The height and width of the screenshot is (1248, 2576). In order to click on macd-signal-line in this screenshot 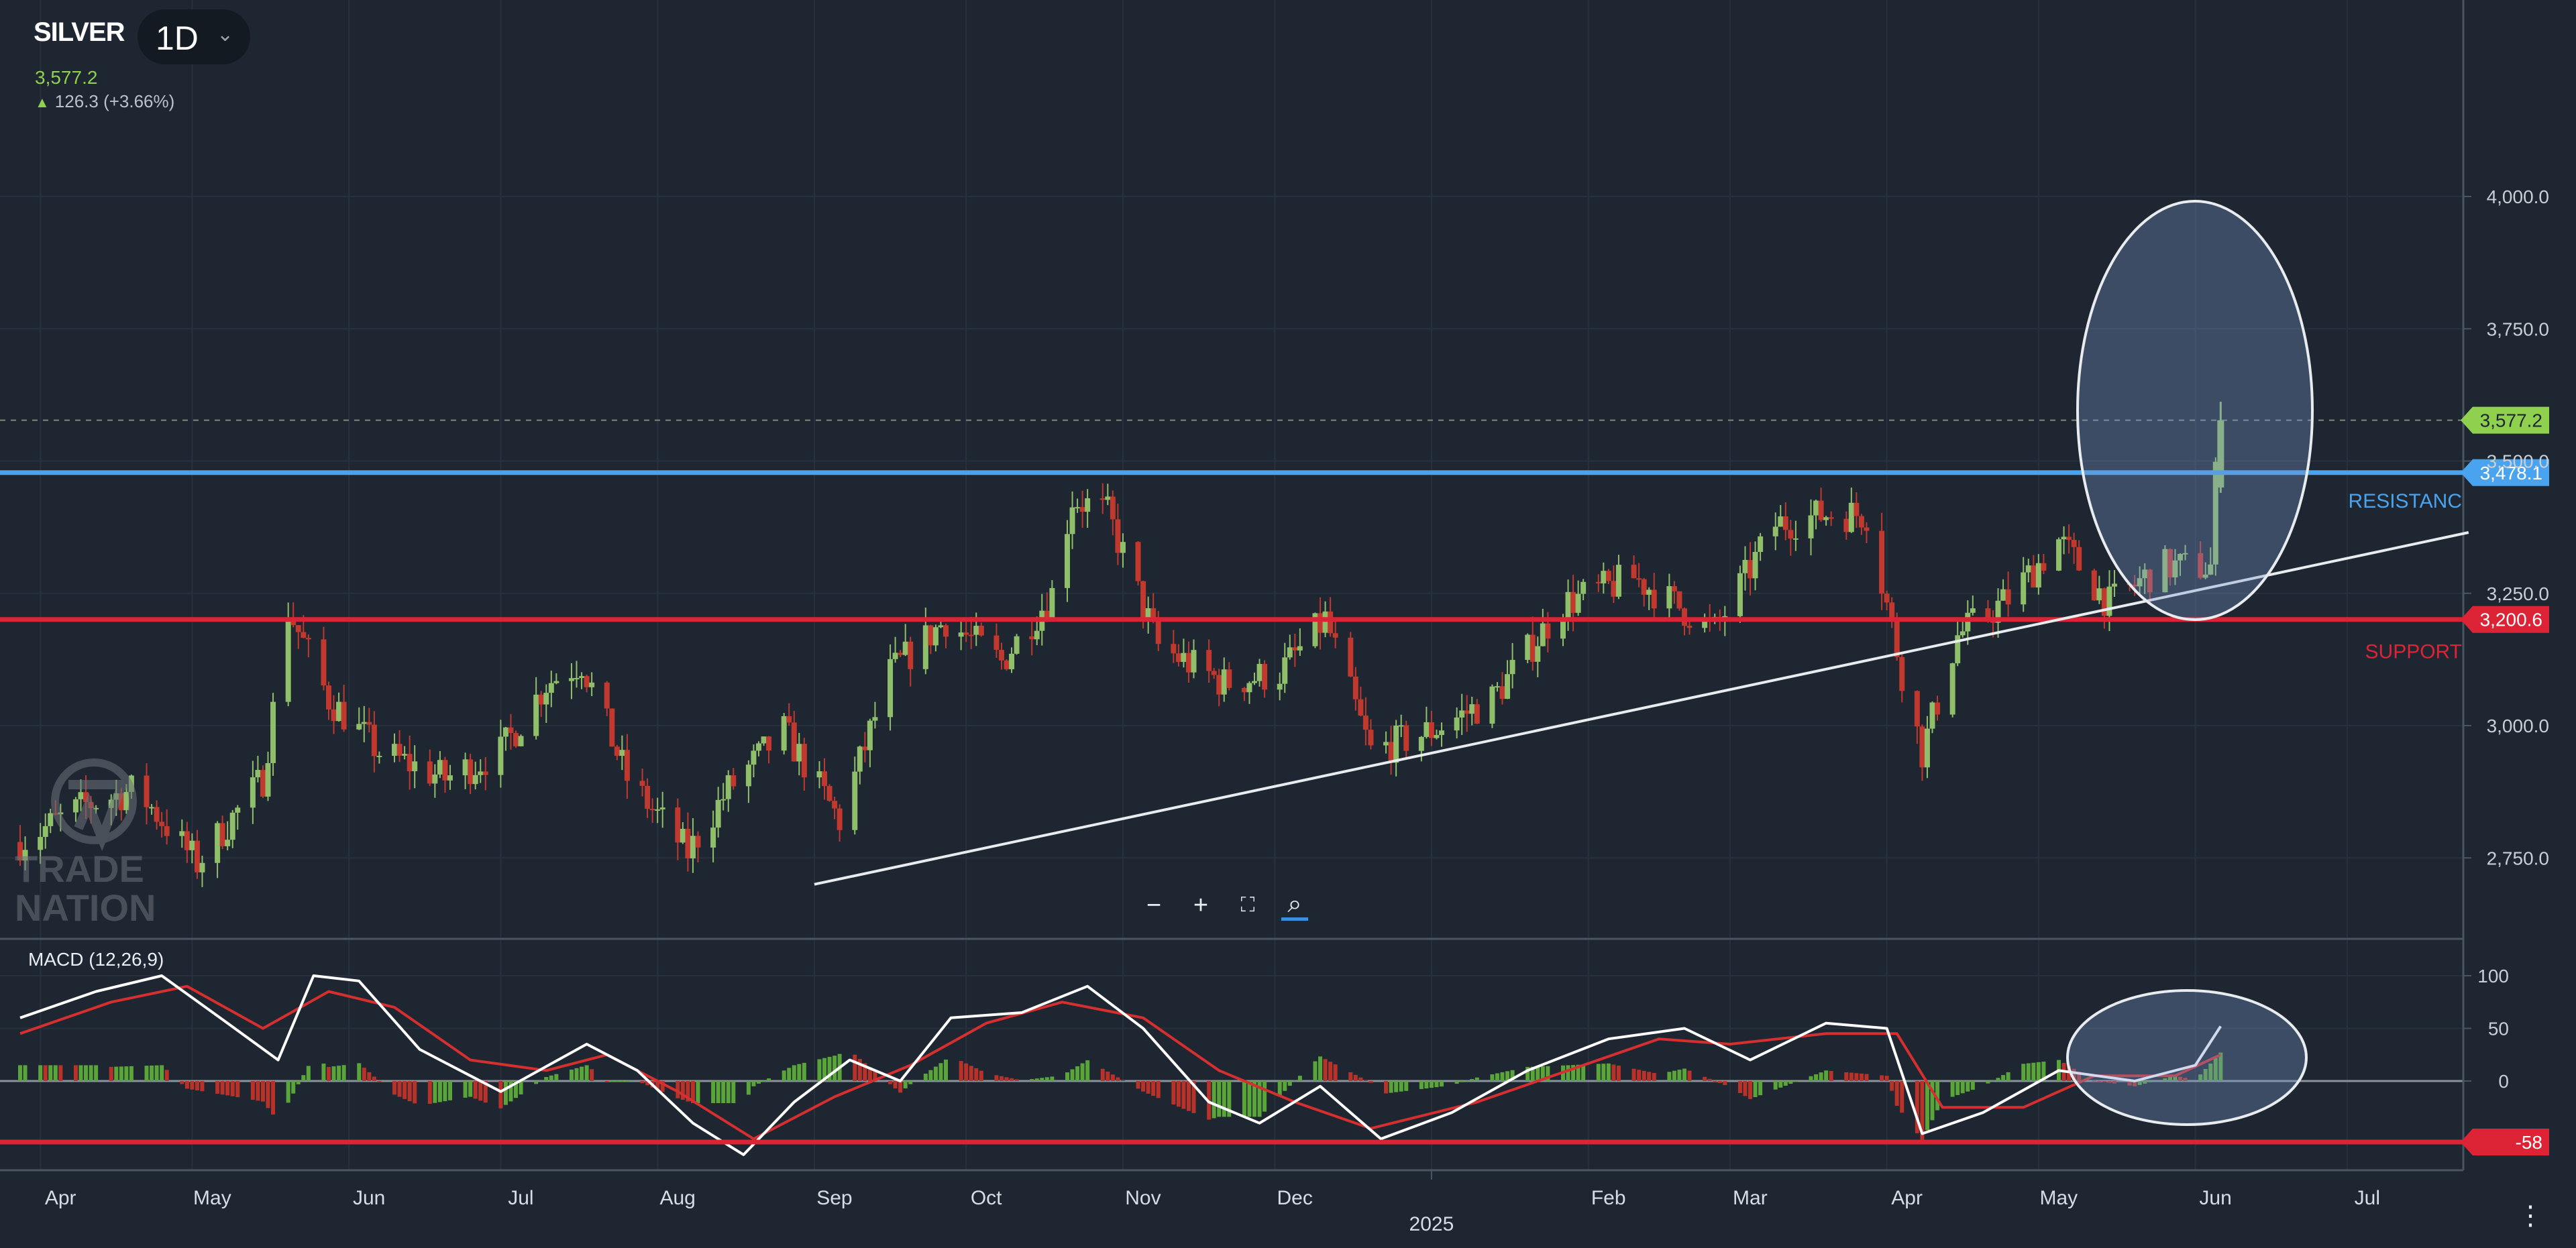, I will do `click(1120, 1062)`.